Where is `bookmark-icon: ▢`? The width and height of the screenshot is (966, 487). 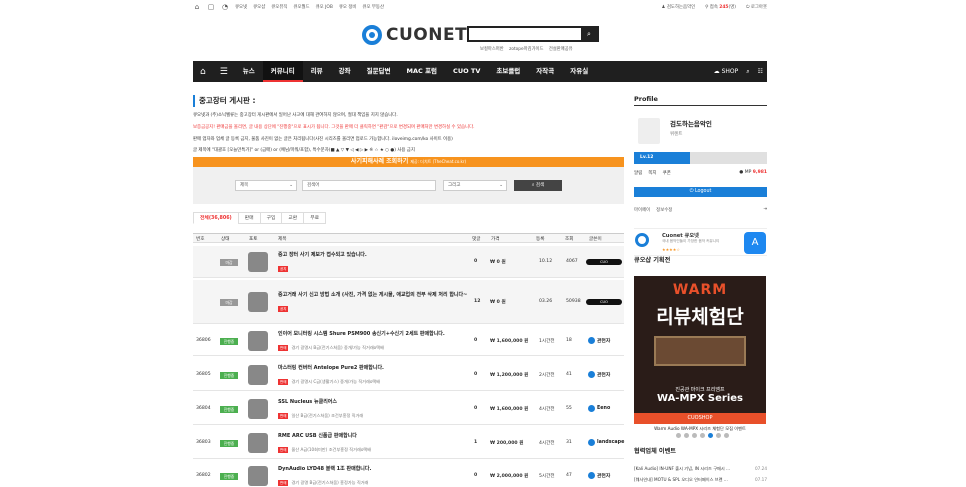
bookmark-icon: ▢ is located at coordinates (211, 7).